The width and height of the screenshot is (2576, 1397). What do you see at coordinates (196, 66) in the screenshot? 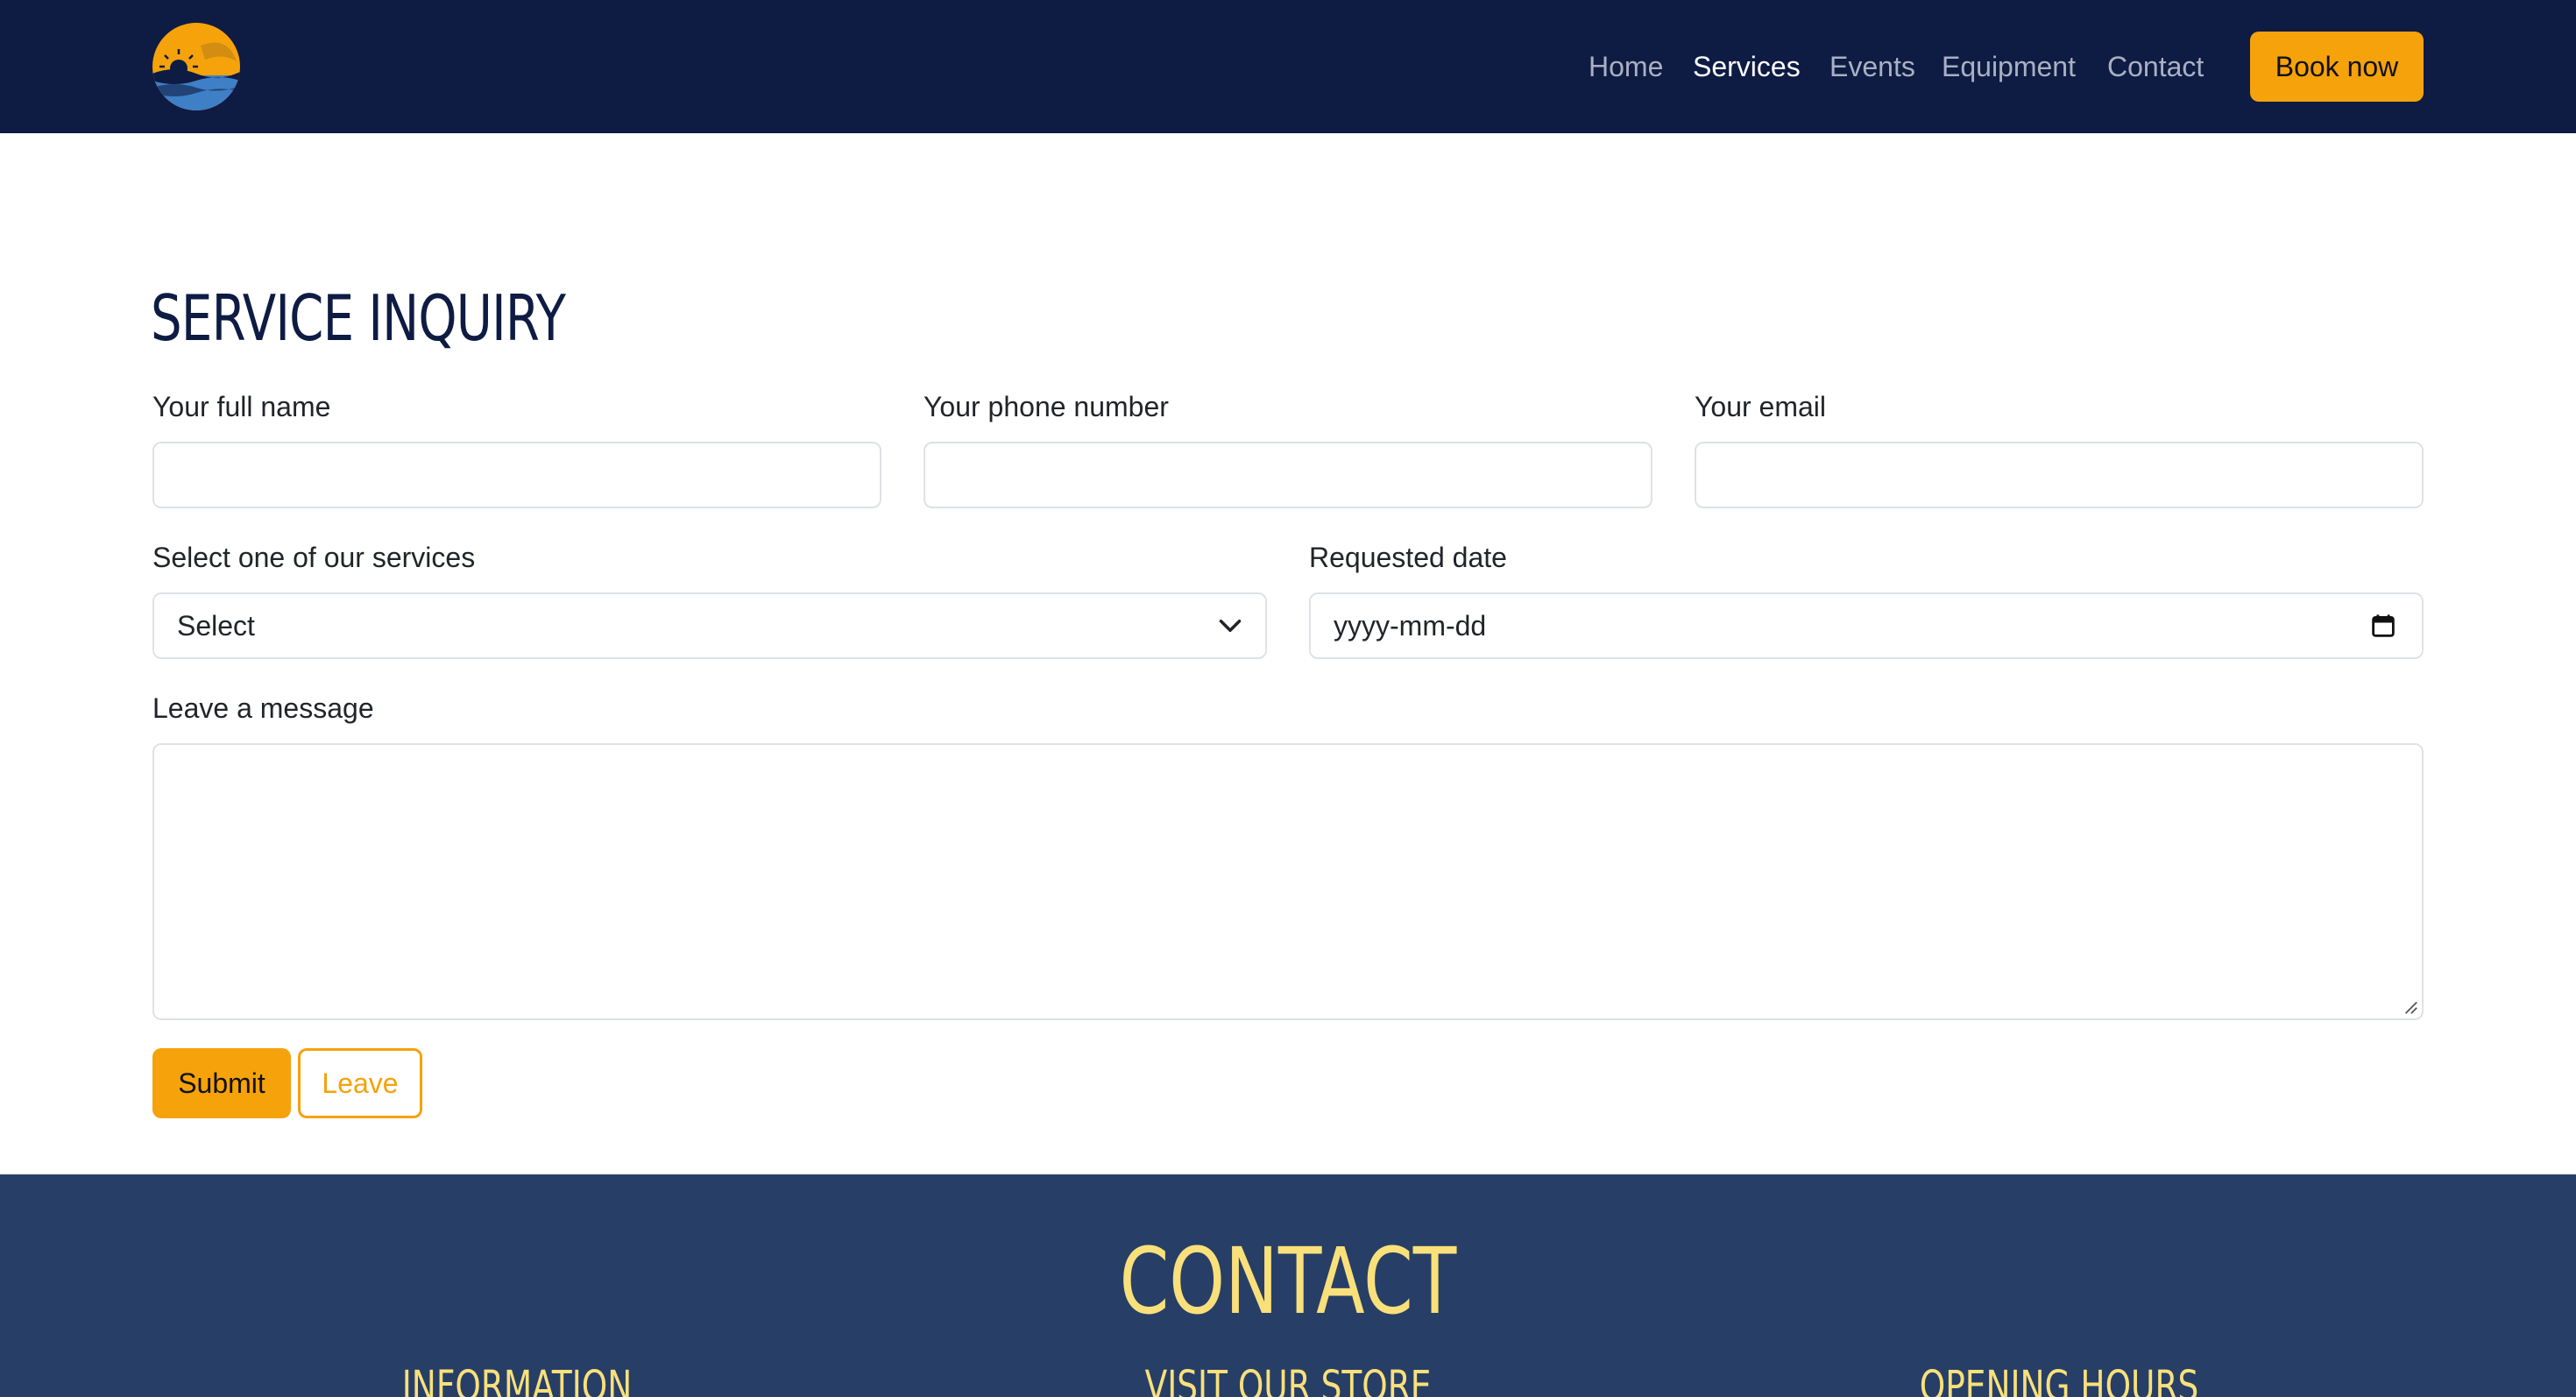
I see `sun-over-waves-logo-icon` at bounding box center [196, 66].